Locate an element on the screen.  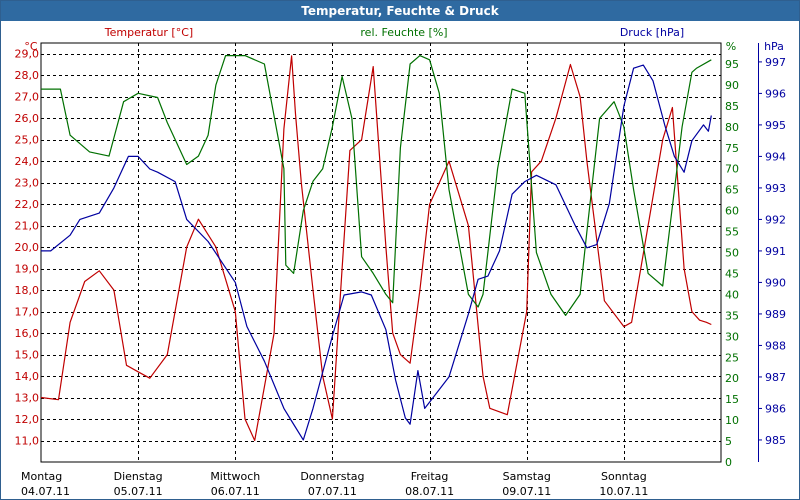
temperature-axis-title: Temperatur [°C] is located at coordinates (148, 32).